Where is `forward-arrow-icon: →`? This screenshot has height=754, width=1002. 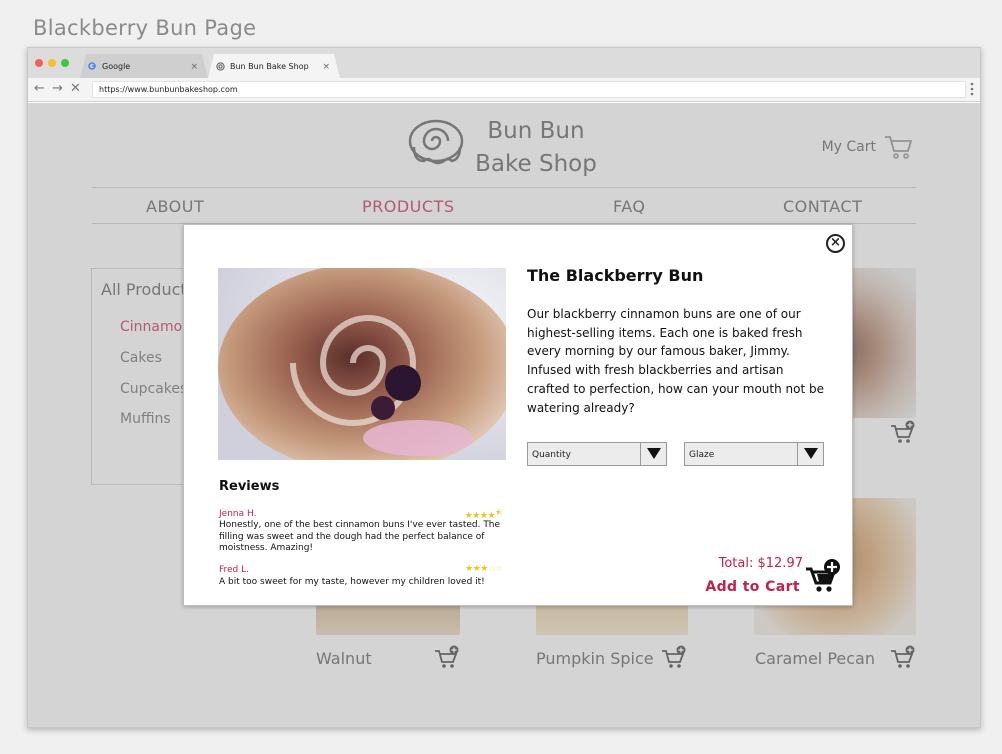 forward-arrow-icon: → is located at coordinates (57, 88).